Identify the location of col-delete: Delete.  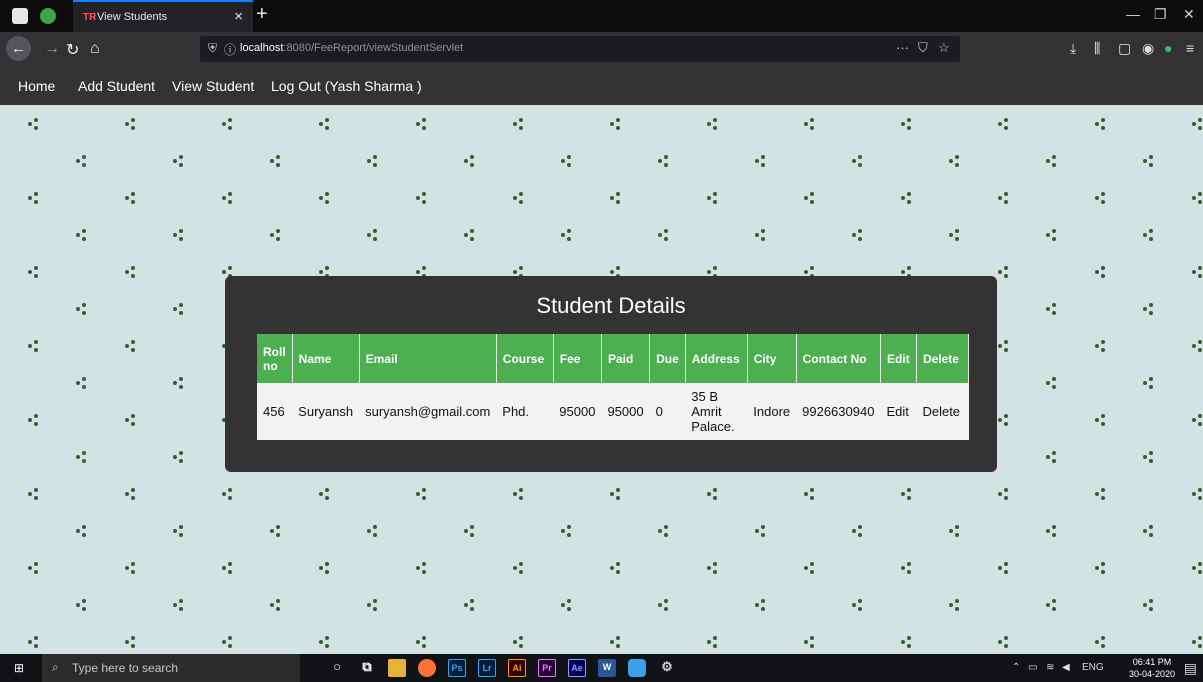
(942, 358).